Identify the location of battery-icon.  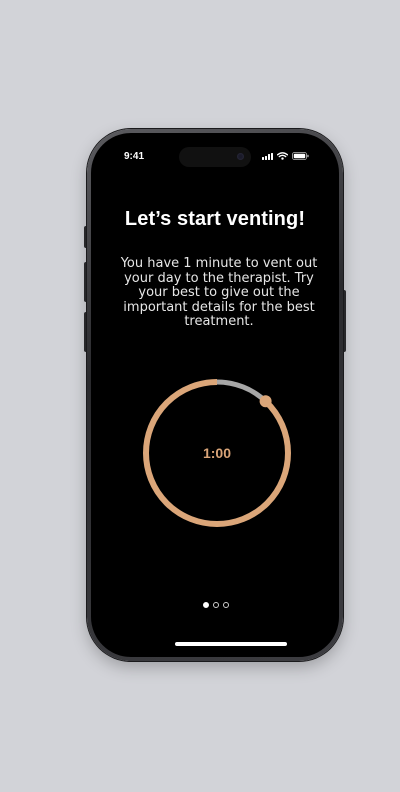
(300, 156).